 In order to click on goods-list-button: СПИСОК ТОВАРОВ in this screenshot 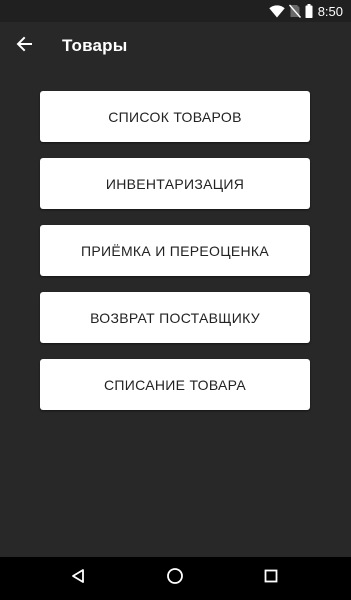, I will do `click(175, 116)`.